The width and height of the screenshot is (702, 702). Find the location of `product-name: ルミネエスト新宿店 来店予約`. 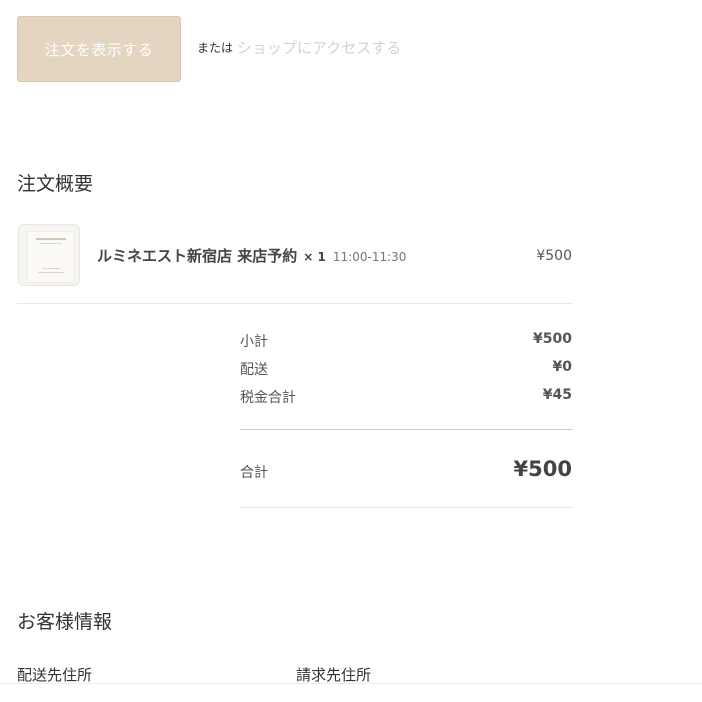

product-name: ルミネエスト新宿店 来店予約 is located at coordinates (197, 256).